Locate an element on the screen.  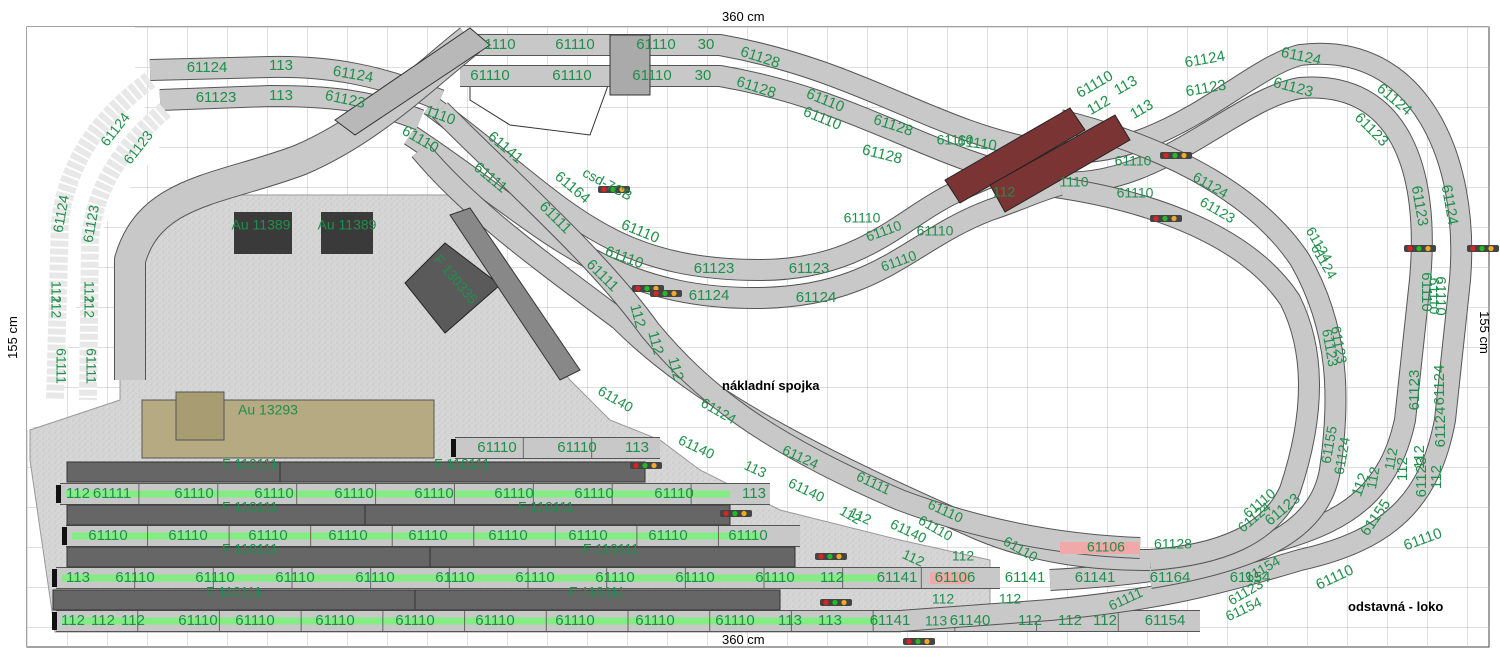
loop-outer-label: 112 is located at coordinates (1436, 477).